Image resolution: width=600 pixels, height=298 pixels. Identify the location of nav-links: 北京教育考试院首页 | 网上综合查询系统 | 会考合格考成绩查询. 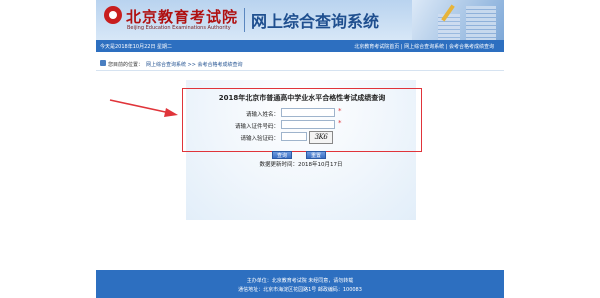
(424, 46).